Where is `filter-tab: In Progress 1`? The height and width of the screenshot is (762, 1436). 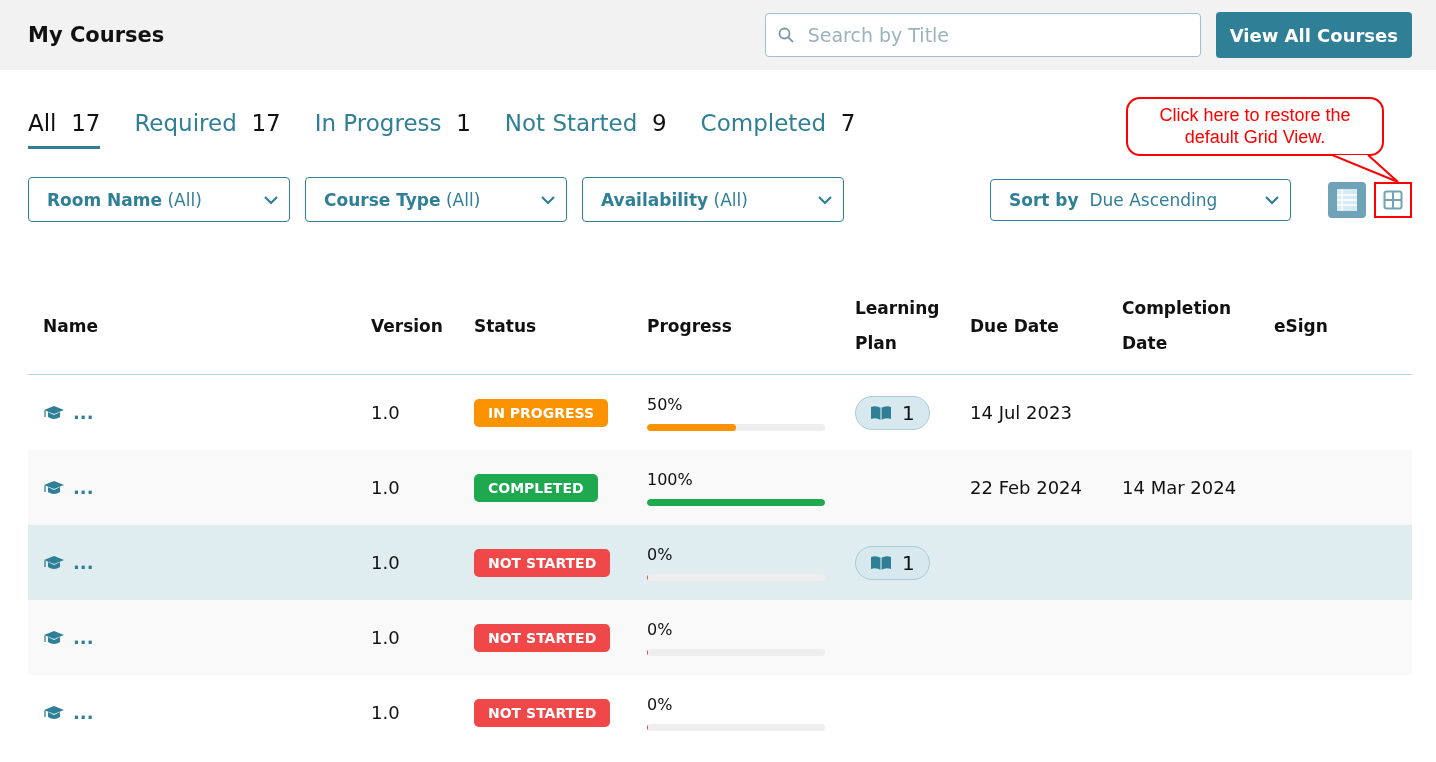
filter-tab: In Progress 1 is located at coordinates (392, 129).